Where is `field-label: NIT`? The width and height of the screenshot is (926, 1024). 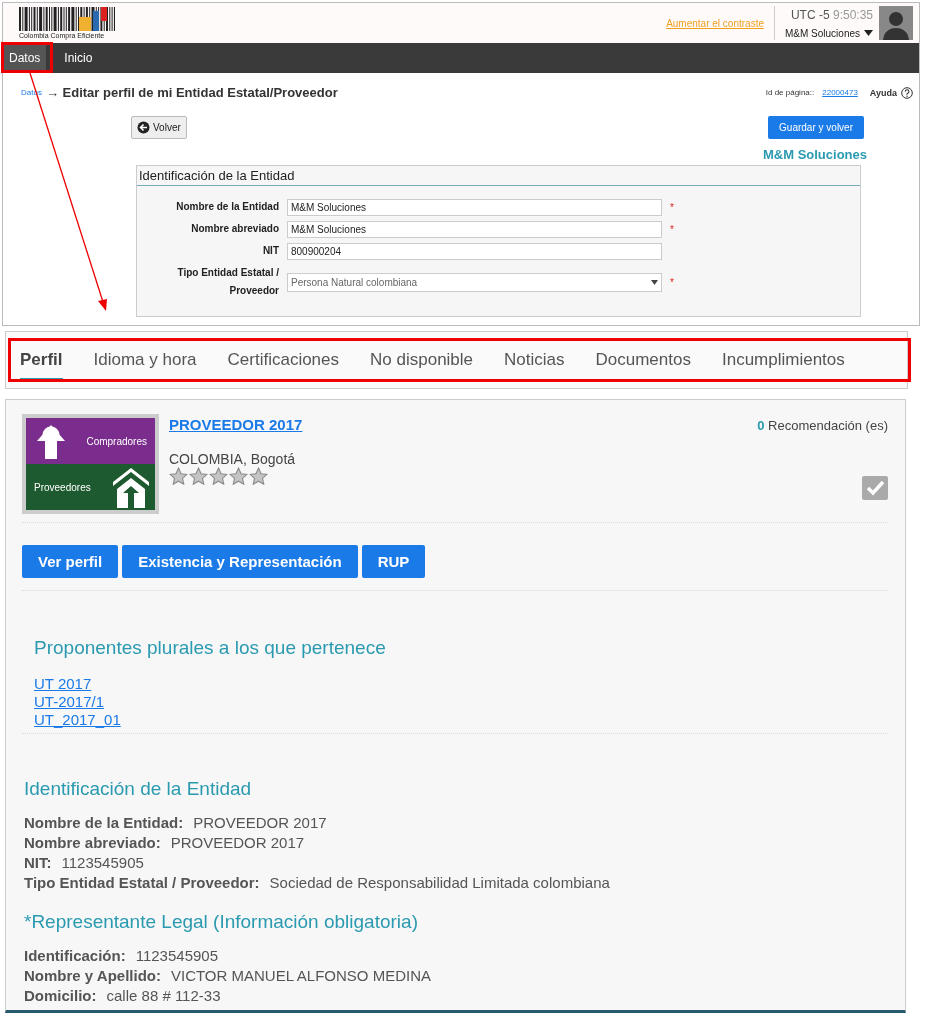 field-label: NIT is located at coordinates (270, 251).